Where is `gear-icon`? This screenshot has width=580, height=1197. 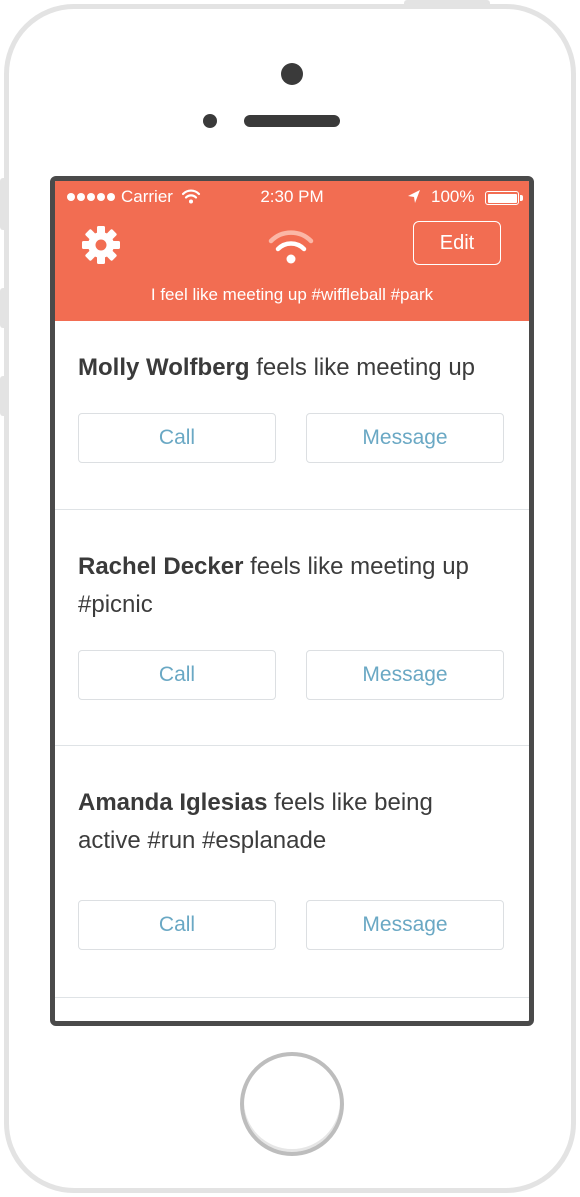 gear-icon is located at coordinates (101, 245).